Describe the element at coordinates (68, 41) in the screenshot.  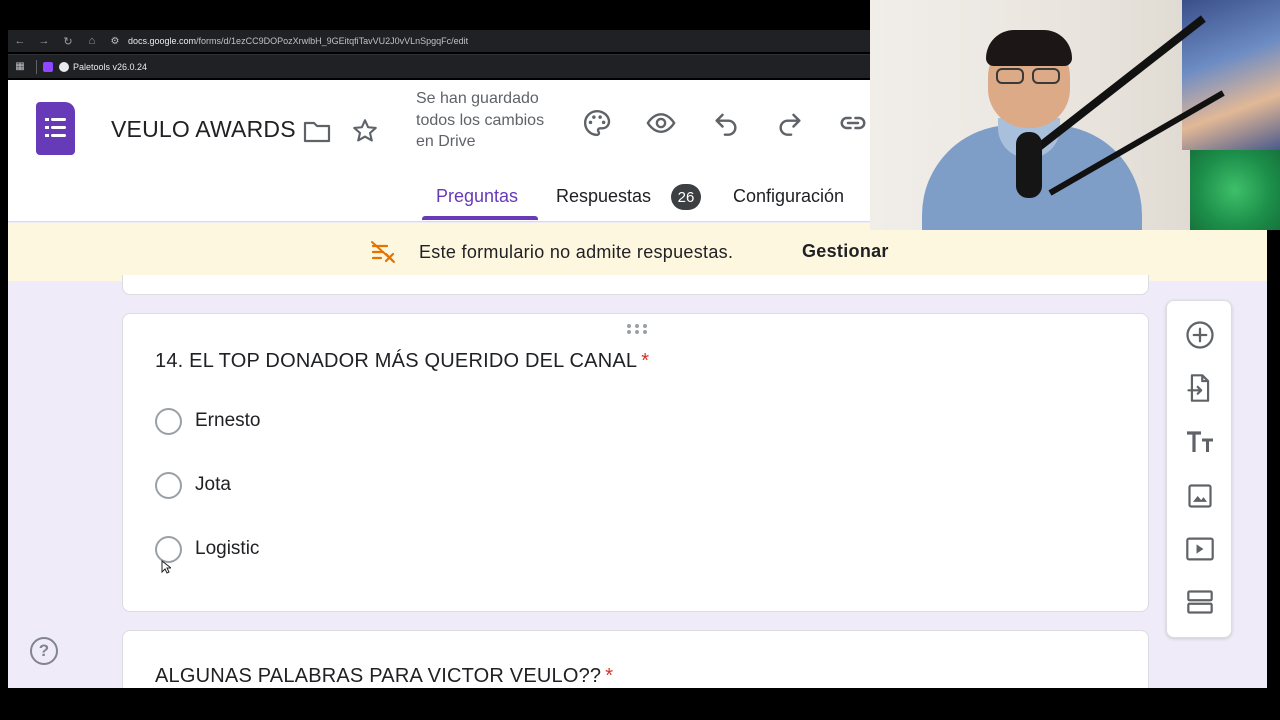
I see `reload-icon: ↻` at that location.